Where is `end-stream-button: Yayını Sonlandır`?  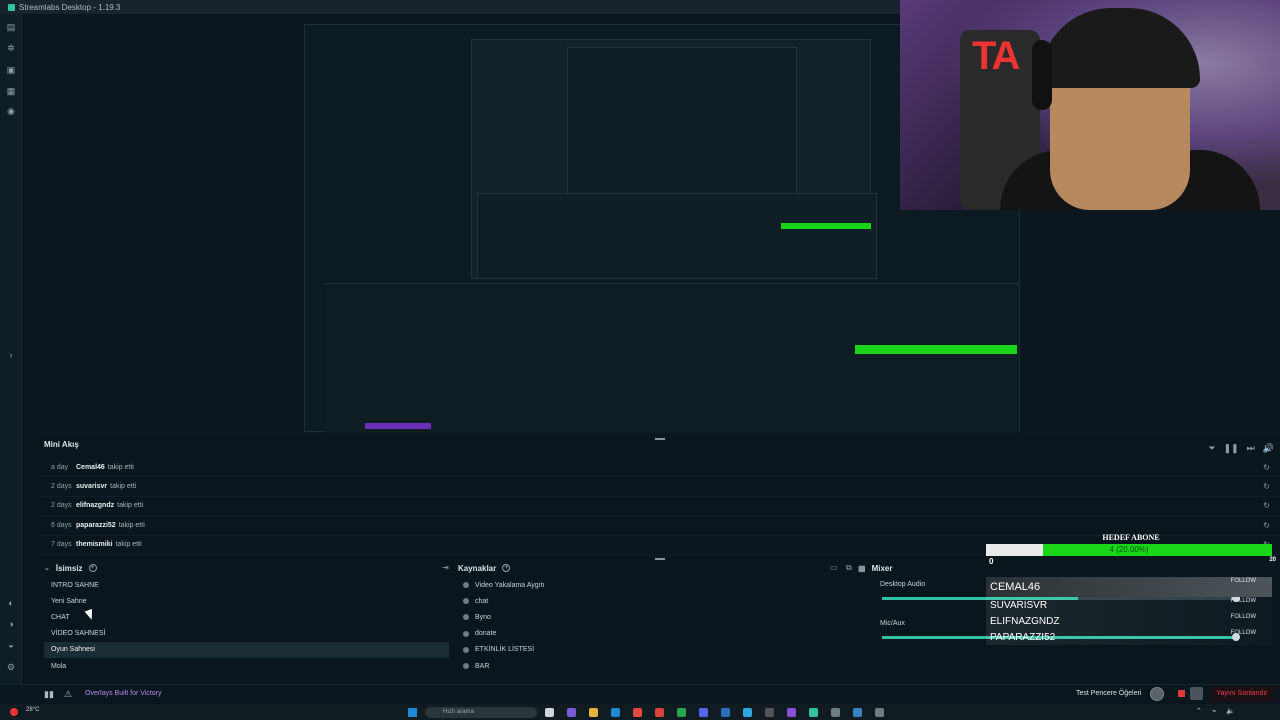 end-stream-button: Yayını Sonlandır is located at coordinates (1242, 694).